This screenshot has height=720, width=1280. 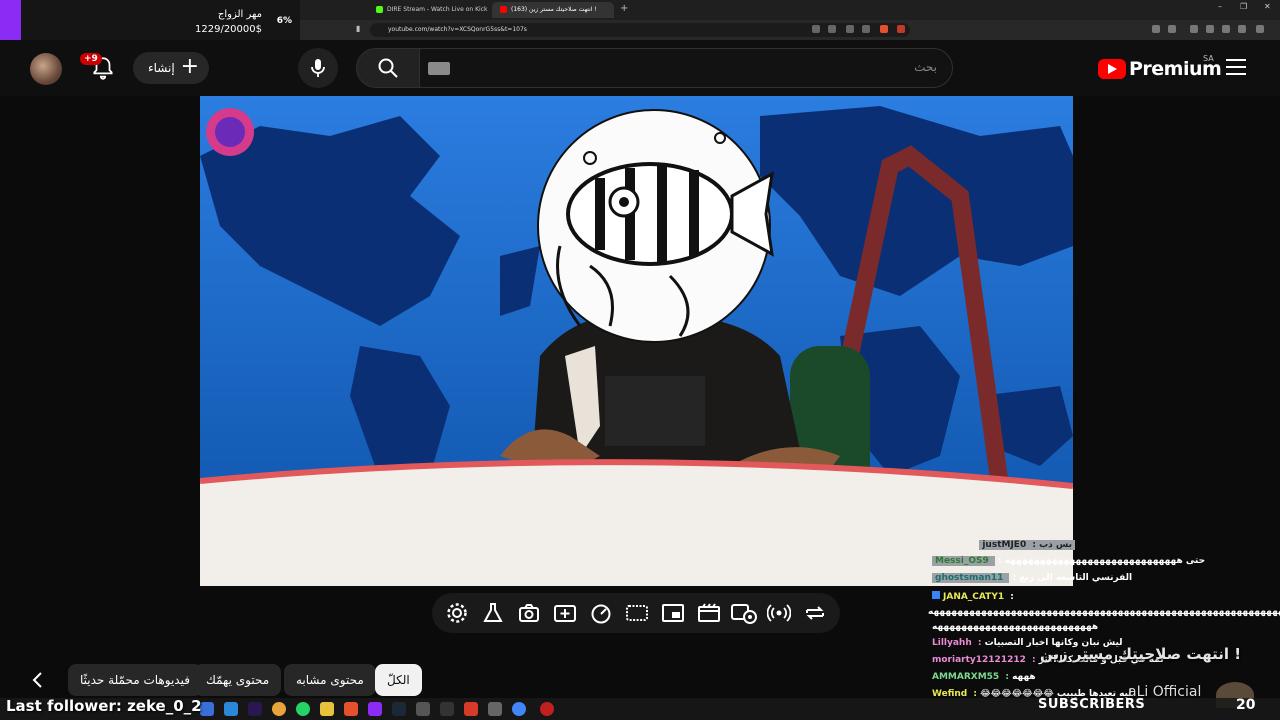 What do you see at coordinates (952, 643) in the screenshot?
I see `chat-username: Lillyahh` at bounding box center [952, 643].